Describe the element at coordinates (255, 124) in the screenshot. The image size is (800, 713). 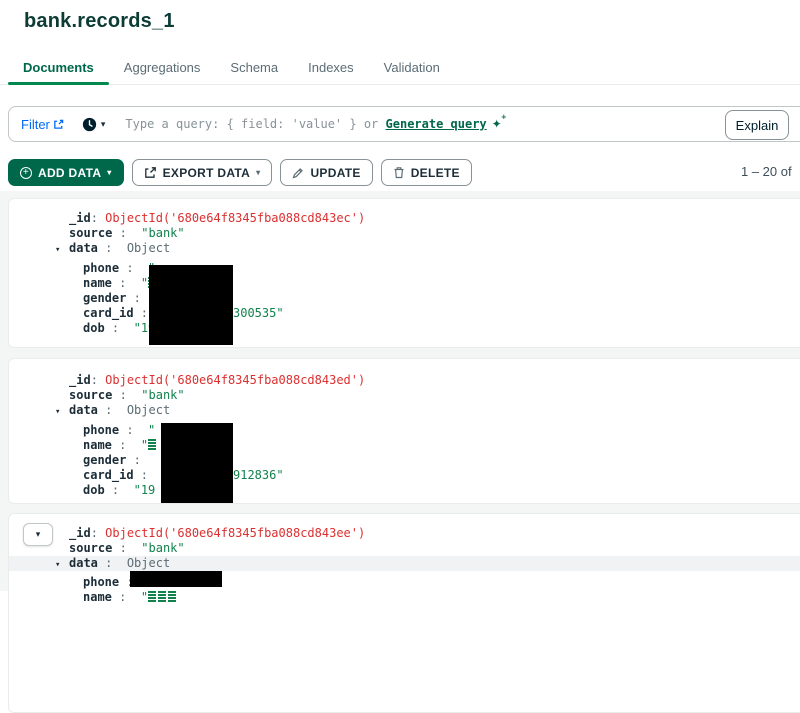
I see `query-placeholder: Type a query: { field: 'value' } or` at that location.